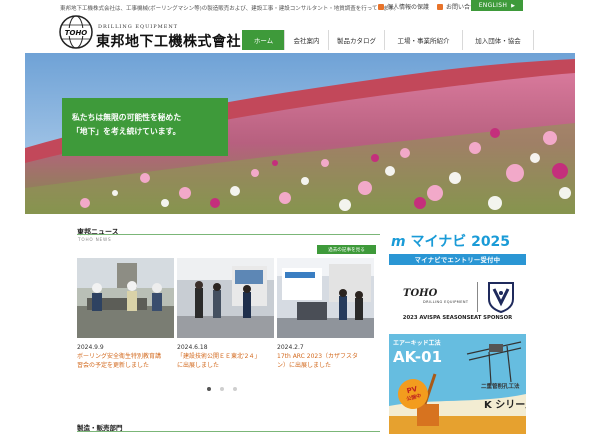 The height and width of the screenshot is (434, 600). I want to click on news-date: 2024.2.7, so click(290, 347).